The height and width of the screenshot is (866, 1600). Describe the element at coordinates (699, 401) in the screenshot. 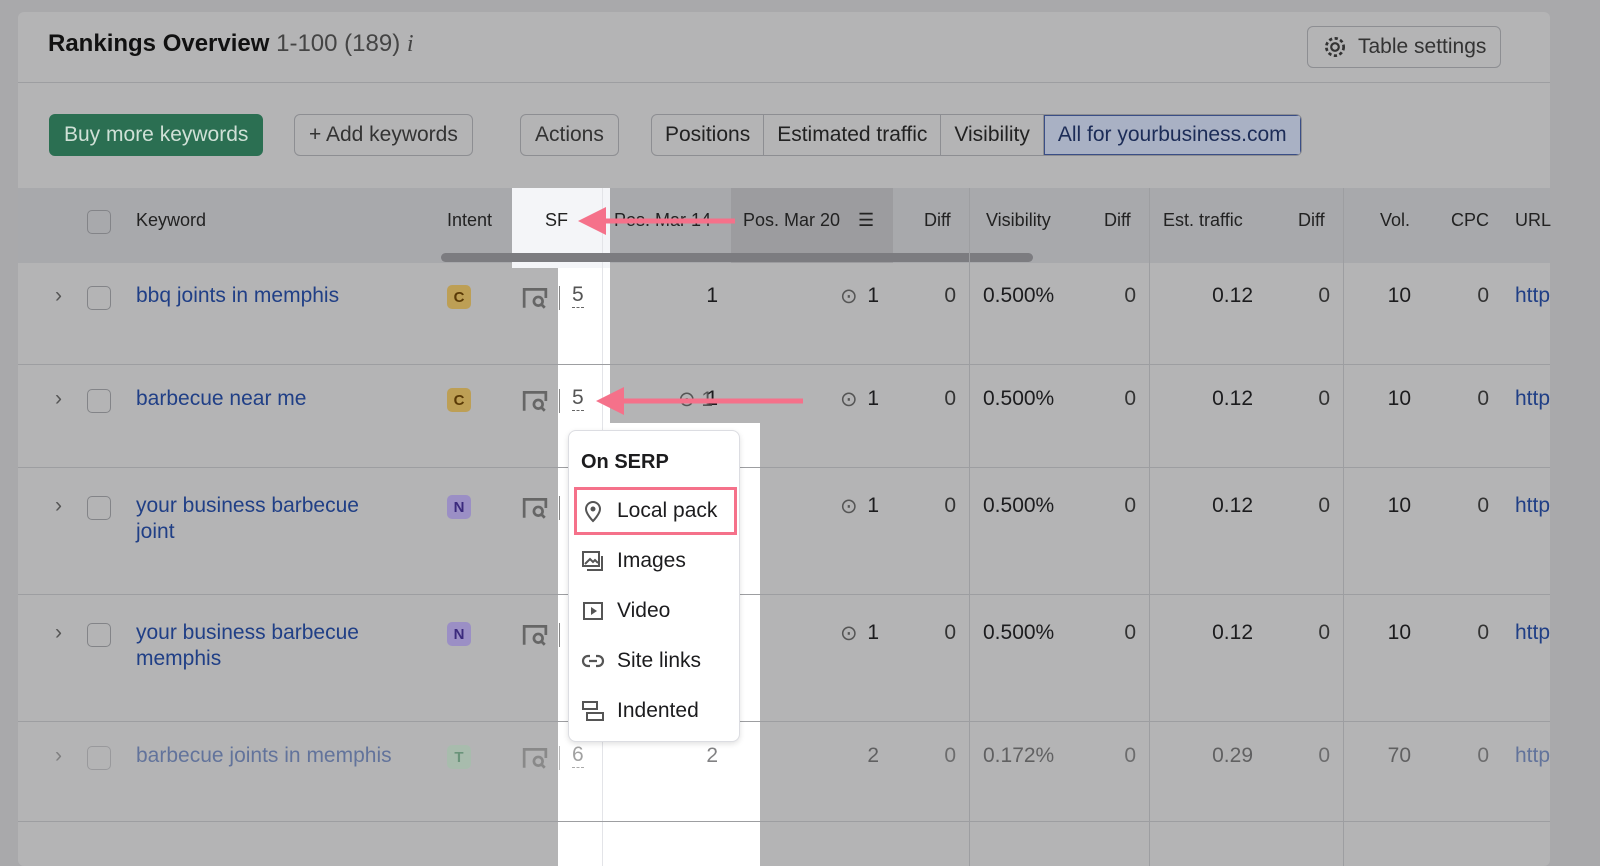

I see `arrow-to-sf-value` at that location.